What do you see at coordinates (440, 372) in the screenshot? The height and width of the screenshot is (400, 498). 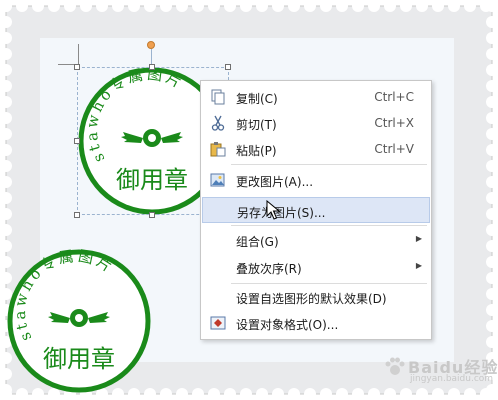 I see `watermark: Baidu经验 jingyan.baidu.com` at bounding box center [440, 372].